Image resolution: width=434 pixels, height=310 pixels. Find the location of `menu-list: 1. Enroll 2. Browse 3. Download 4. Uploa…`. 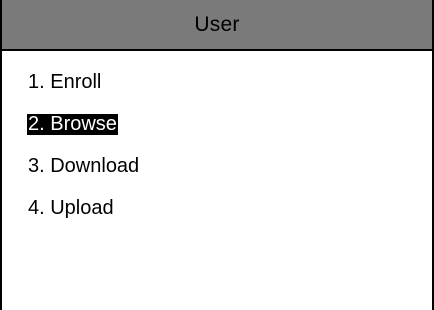

menu-list: 1. Enroll 2. Browse 3. Download 4. Uploa… is located at coordinates (83, 156).